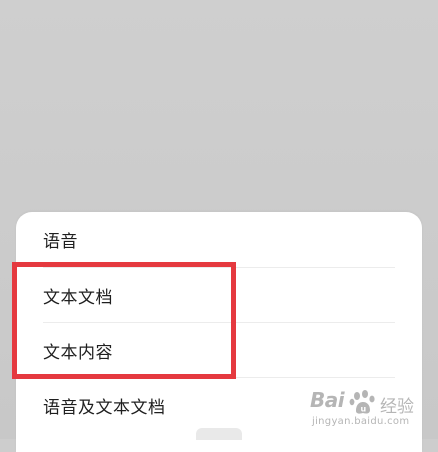  What do you see at coordinates (219, 405) in the screenshot?
I see `option-voice-and-text-document: 语音及文本文档` at bounding box center [219, 405].